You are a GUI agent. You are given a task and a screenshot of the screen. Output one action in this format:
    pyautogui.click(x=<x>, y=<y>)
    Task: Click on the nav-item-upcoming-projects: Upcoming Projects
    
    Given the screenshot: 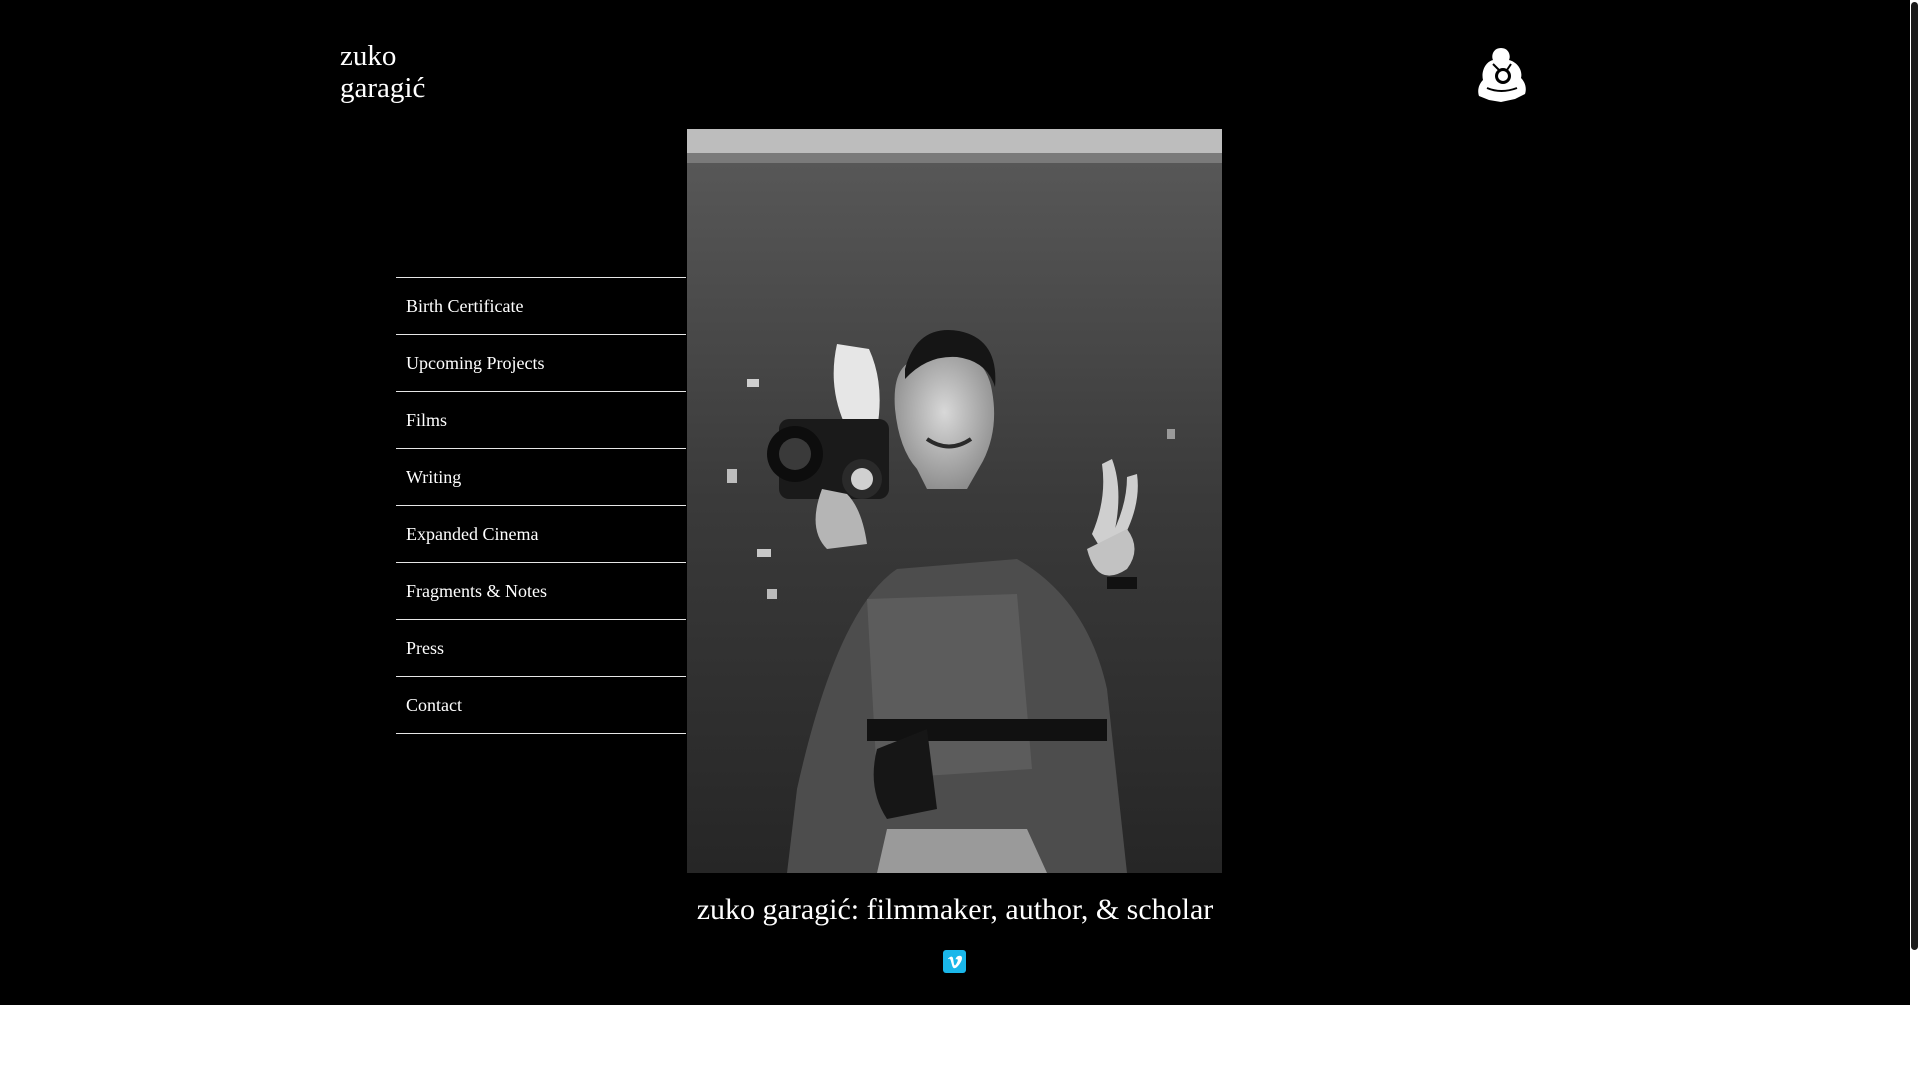 What is the action you would take?
    pyautogui.click(x=541, y=363)
    